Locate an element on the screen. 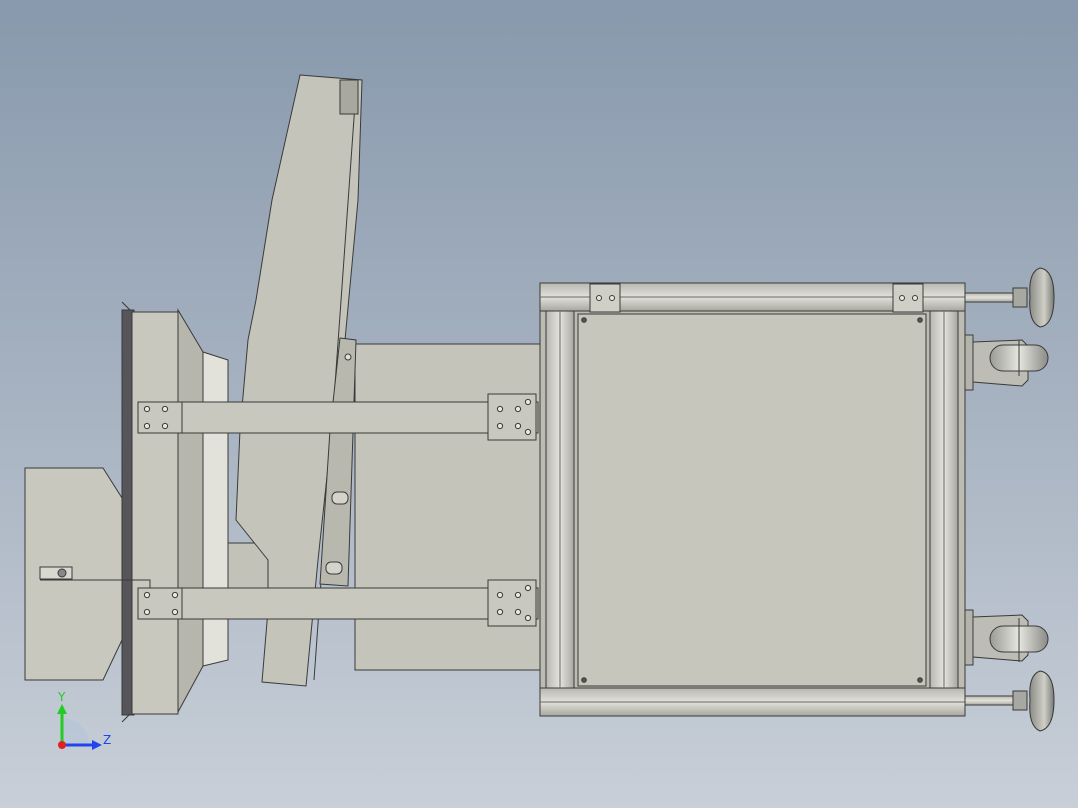 Image resolution: width=1078 pixels, height=808 pixels. frame-bracket-left is located at coordinates (605, 298).